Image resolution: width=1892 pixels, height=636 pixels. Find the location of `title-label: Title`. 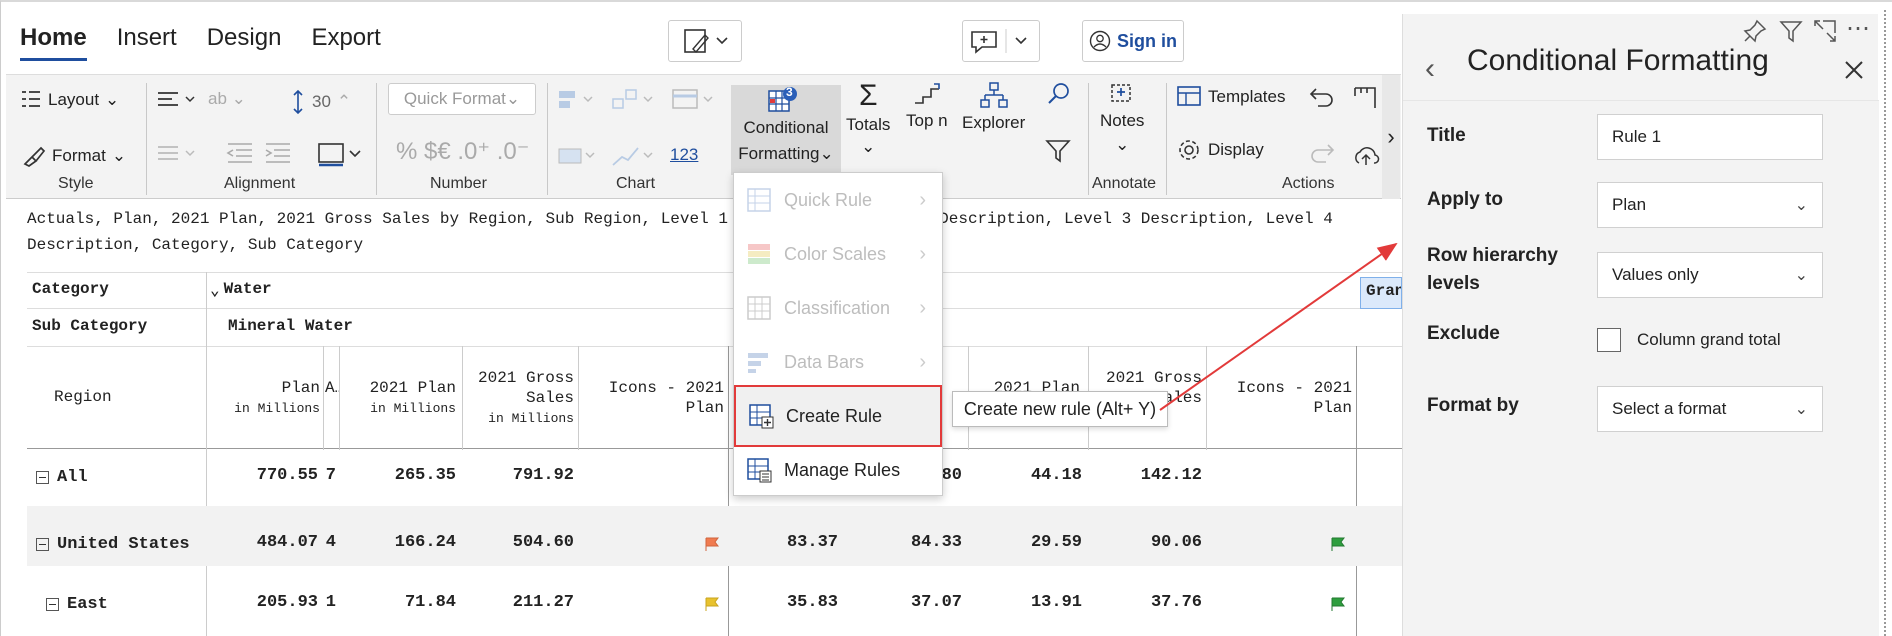

title-label: Title is located at coordinates (1446, 135).